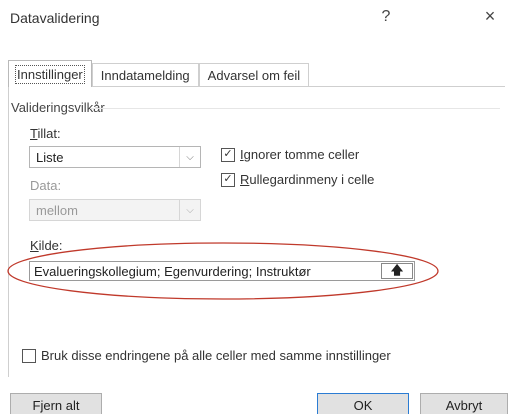 This screenshot has width=515, height=414. I want to click on data-select-value: mellom, so click(57, 210).